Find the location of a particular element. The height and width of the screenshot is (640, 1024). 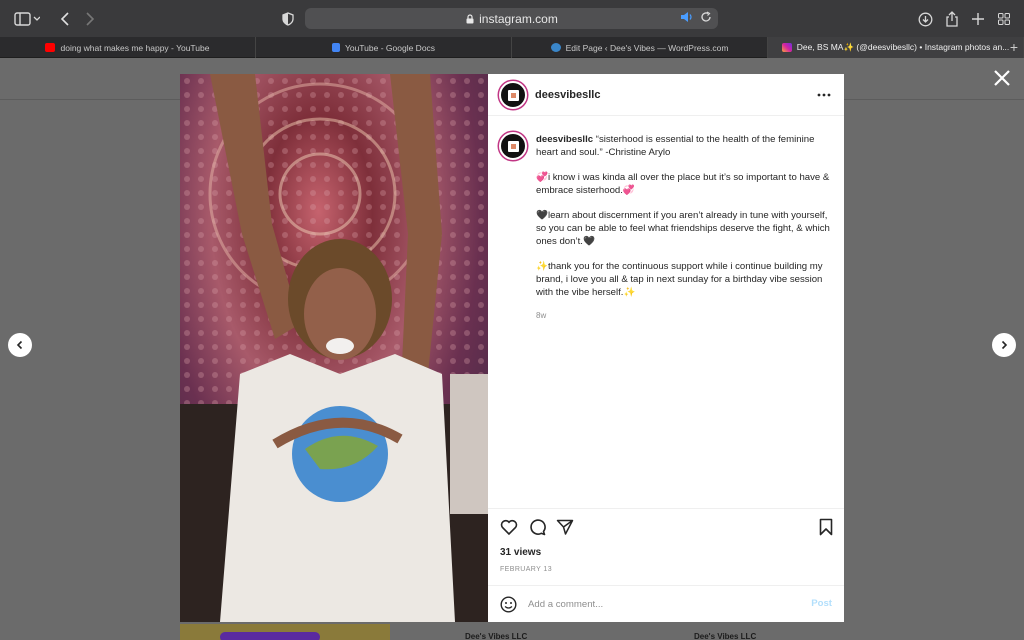

shield-icon is located at coordinates (288, 19).